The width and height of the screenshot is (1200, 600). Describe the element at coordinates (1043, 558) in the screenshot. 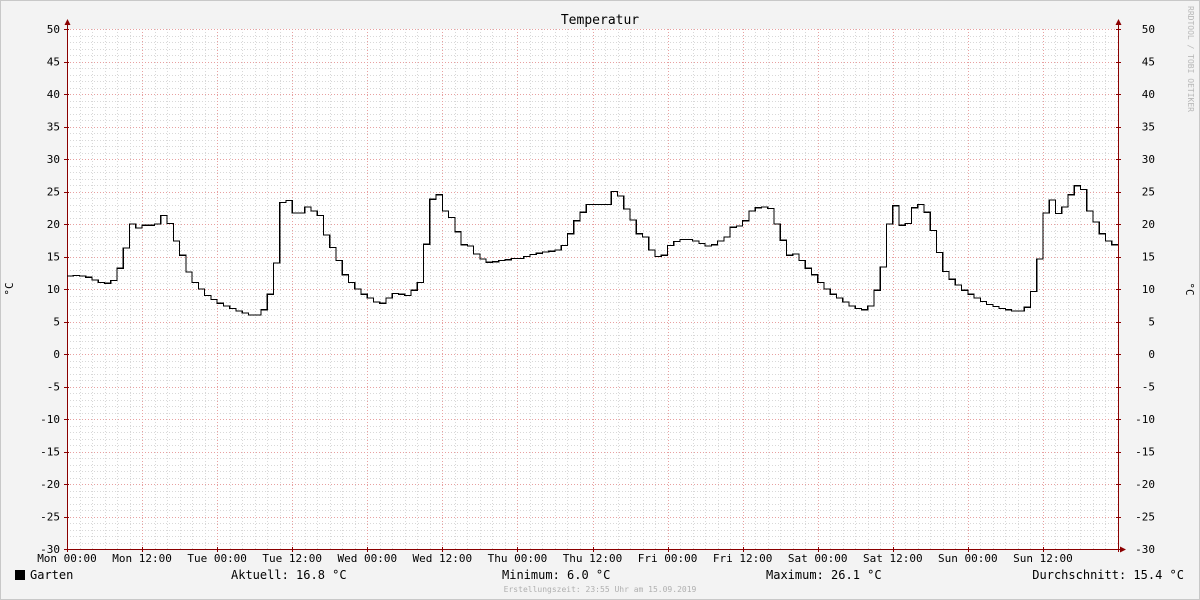

I see `x-tick-label: Sun 12:00` at that location.